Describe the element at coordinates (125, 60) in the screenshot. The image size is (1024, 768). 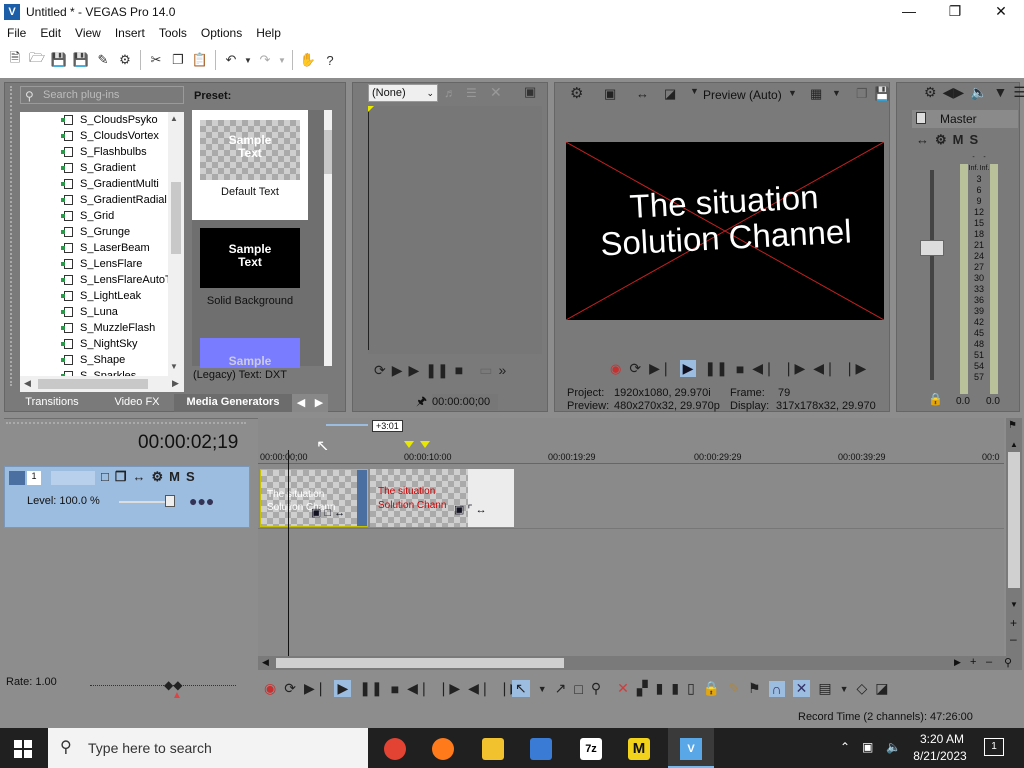
I see `properties-icon: ⚙` at that location.